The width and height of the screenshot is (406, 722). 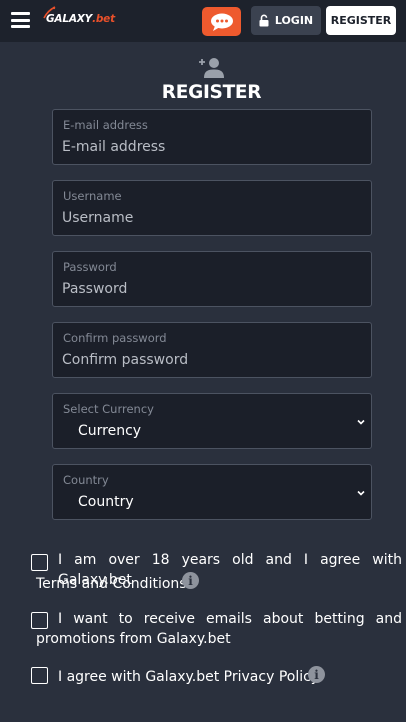 I want to click on country-label: Country, so click(x=86, y=480).